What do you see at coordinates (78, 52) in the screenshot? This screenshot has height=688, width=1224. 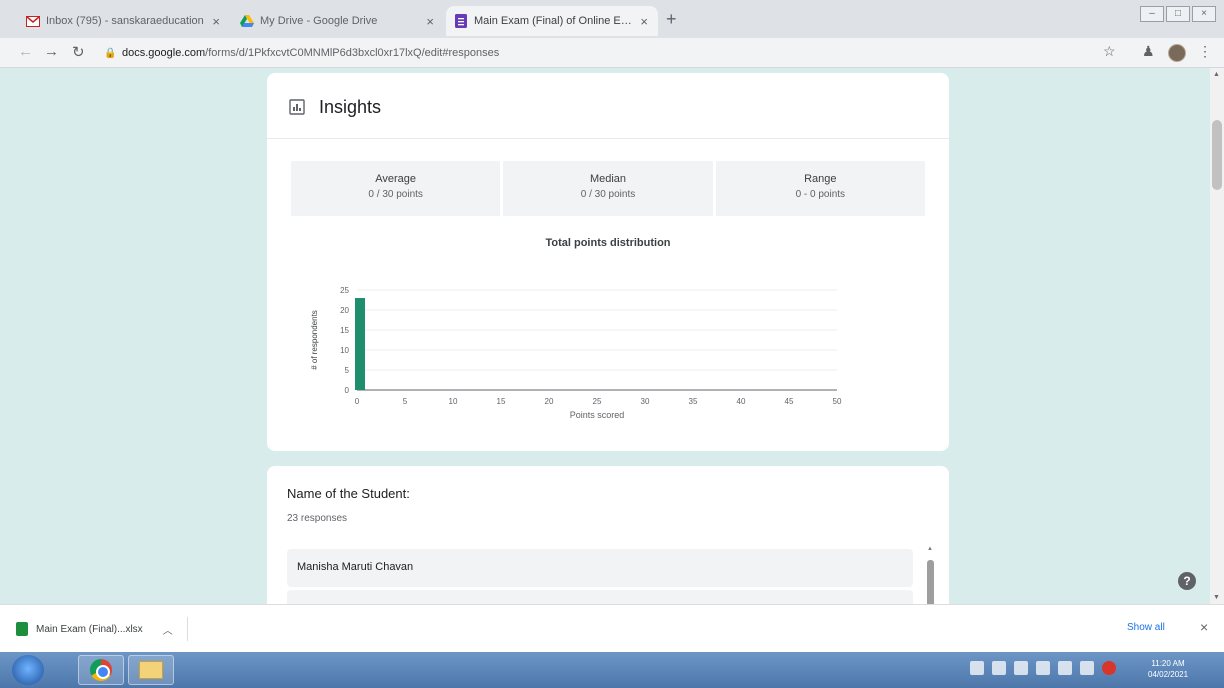 I see `reload-icon: ↻` at bounding box center [78, 52].